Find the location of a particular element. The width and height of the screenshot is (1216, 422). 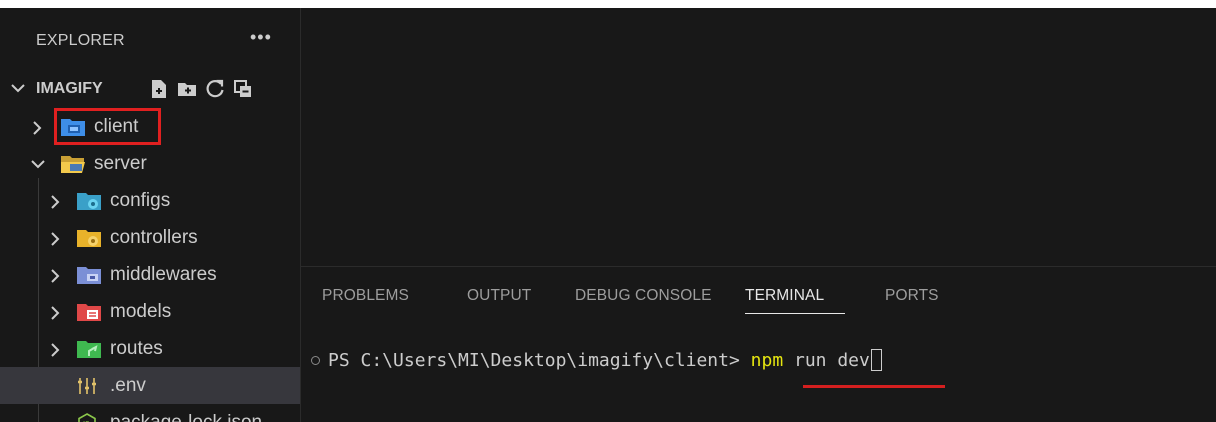

tree-item-middlewares: middlewares is located at coordinates (150, 274).